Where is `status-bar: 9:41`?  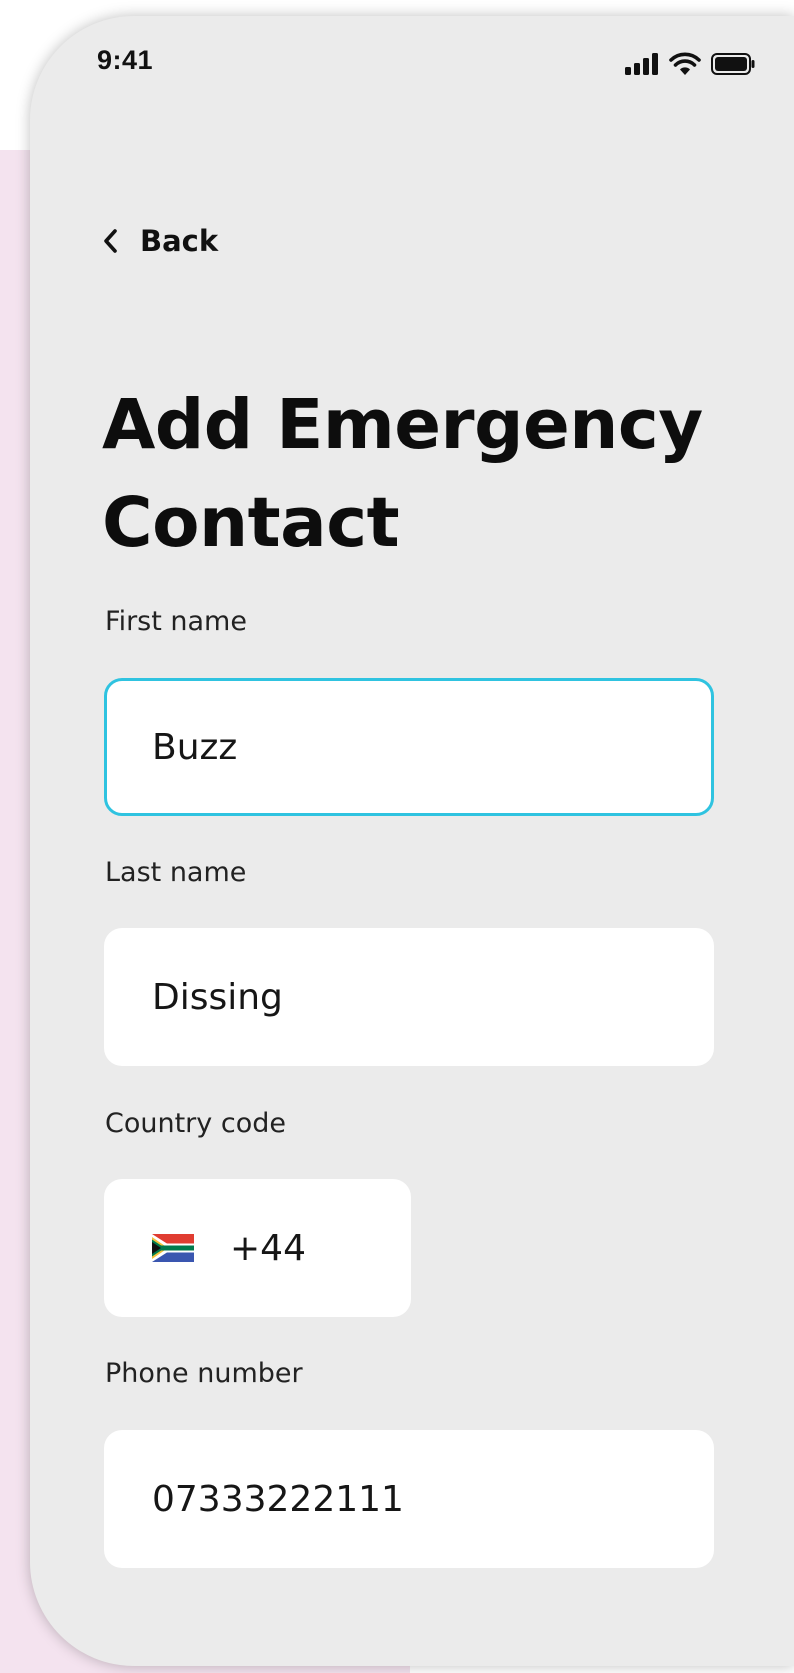
status-bar: 9:41 is located at coordinates (412, 61).